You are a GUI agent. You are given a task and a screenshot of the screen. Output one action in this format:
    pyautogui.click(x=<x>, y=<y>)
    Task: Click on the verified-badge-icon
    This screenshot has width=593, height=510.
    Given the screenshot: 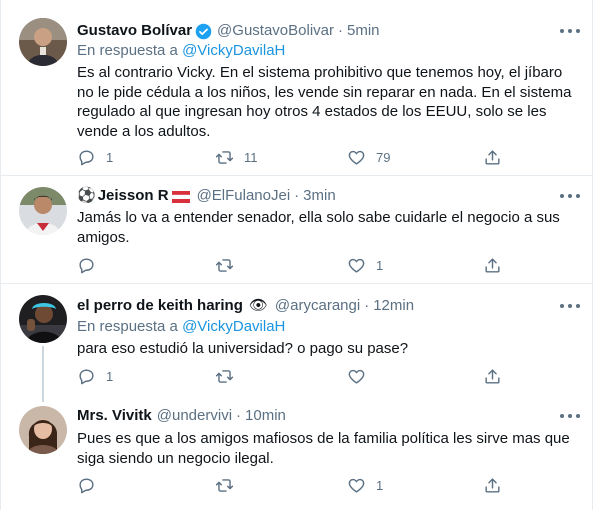 What is the action you would take?
    pyautogui.click(x=203, y=31)
    